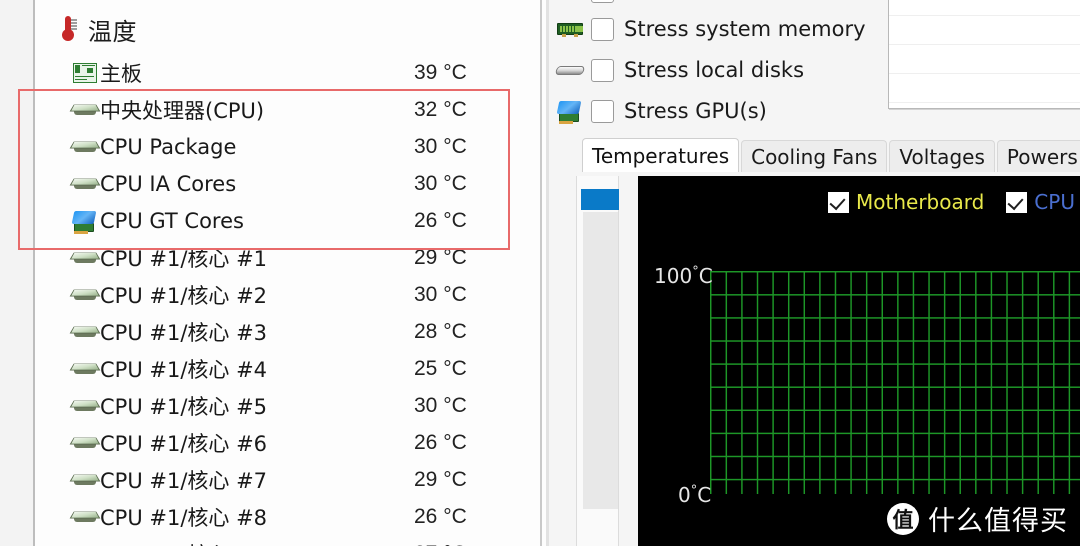 The width and height of the screenshot is (1080, 546). I want to click on sensor-label: 中央处理器(CPU), so click(182, 110).